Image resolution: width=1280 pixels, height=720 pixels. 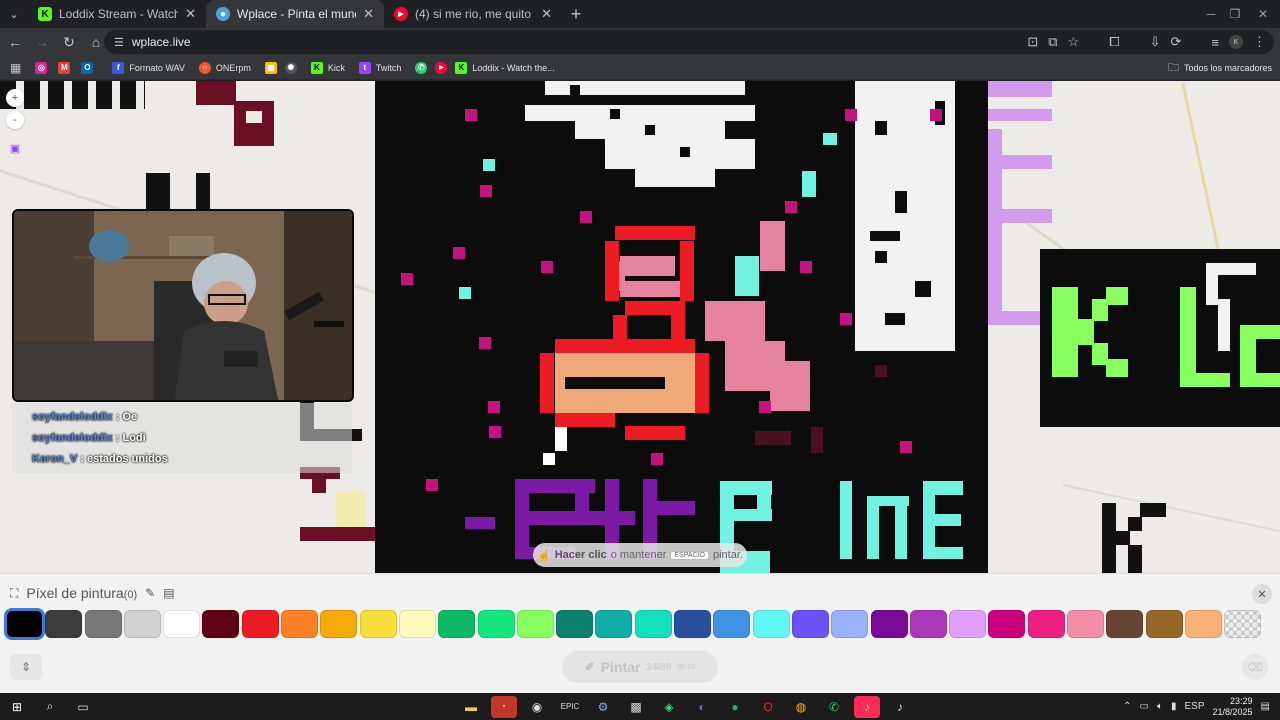 I want to click on whatsapp-icon: ✆, so click(x=834, y=707).